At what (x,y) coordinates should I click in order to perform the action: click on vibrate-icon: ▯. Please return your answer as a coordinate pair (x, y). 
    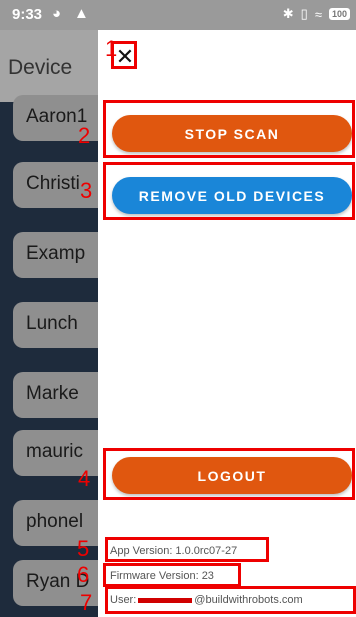
    Looking at the image, I should click on (304, 13).